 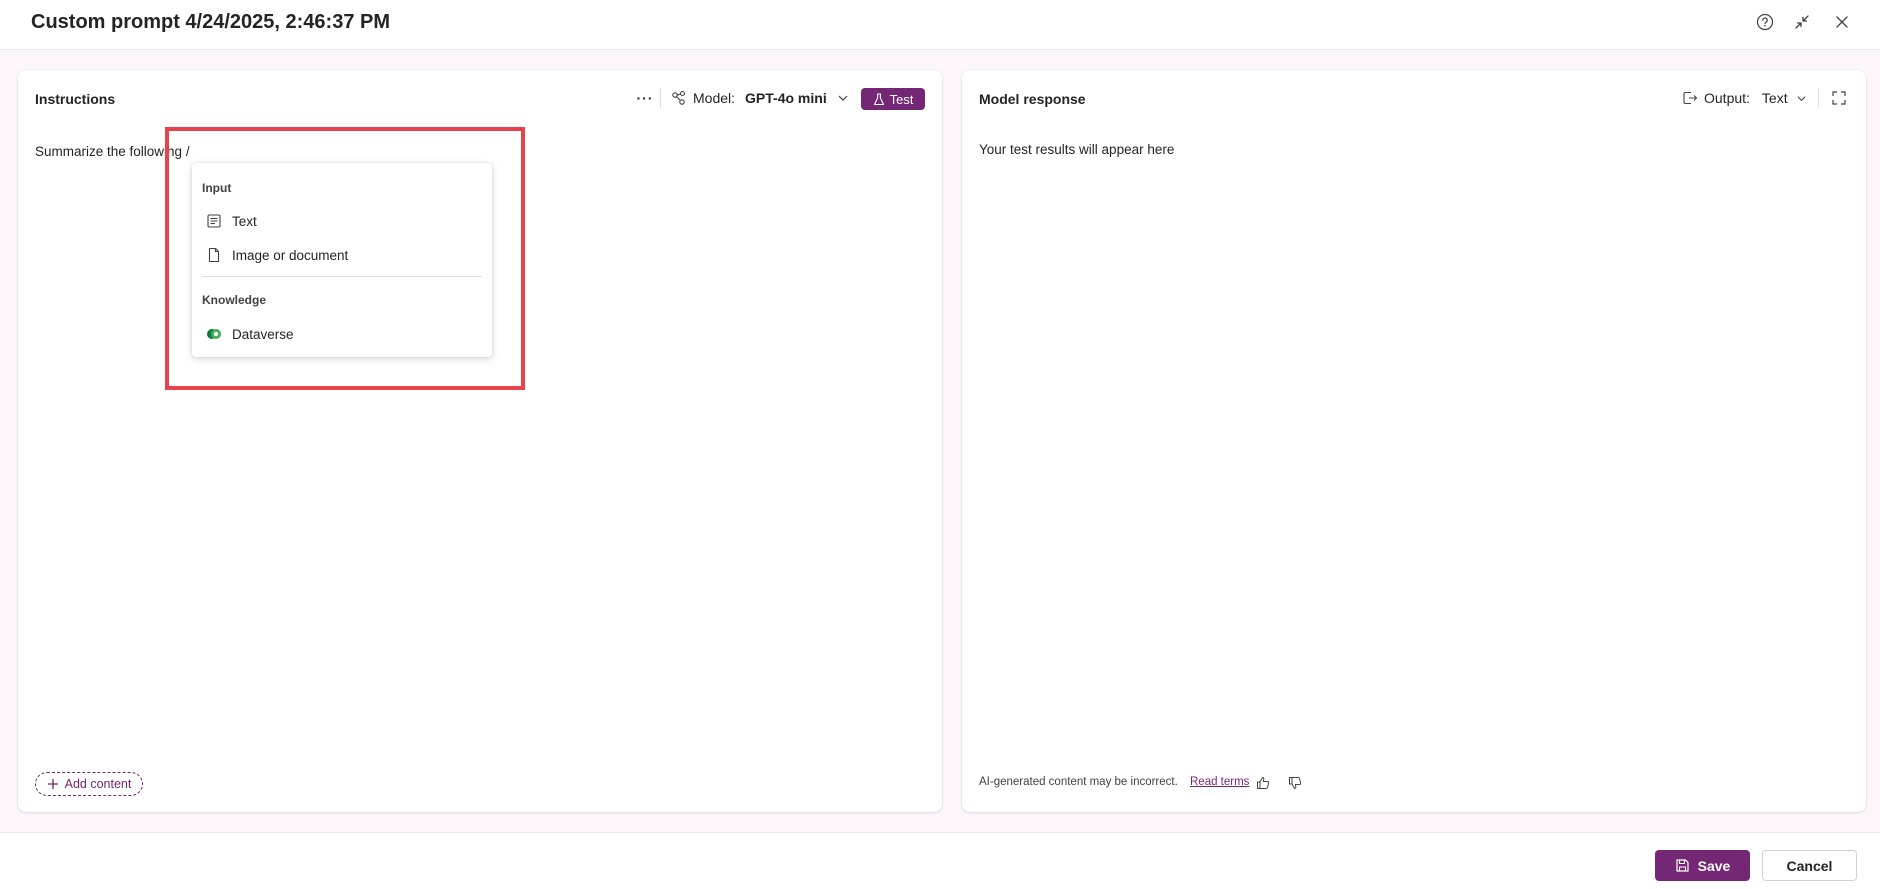 I want to click on prompt-editor: Summarize the following /, so click(x=112, y=151).